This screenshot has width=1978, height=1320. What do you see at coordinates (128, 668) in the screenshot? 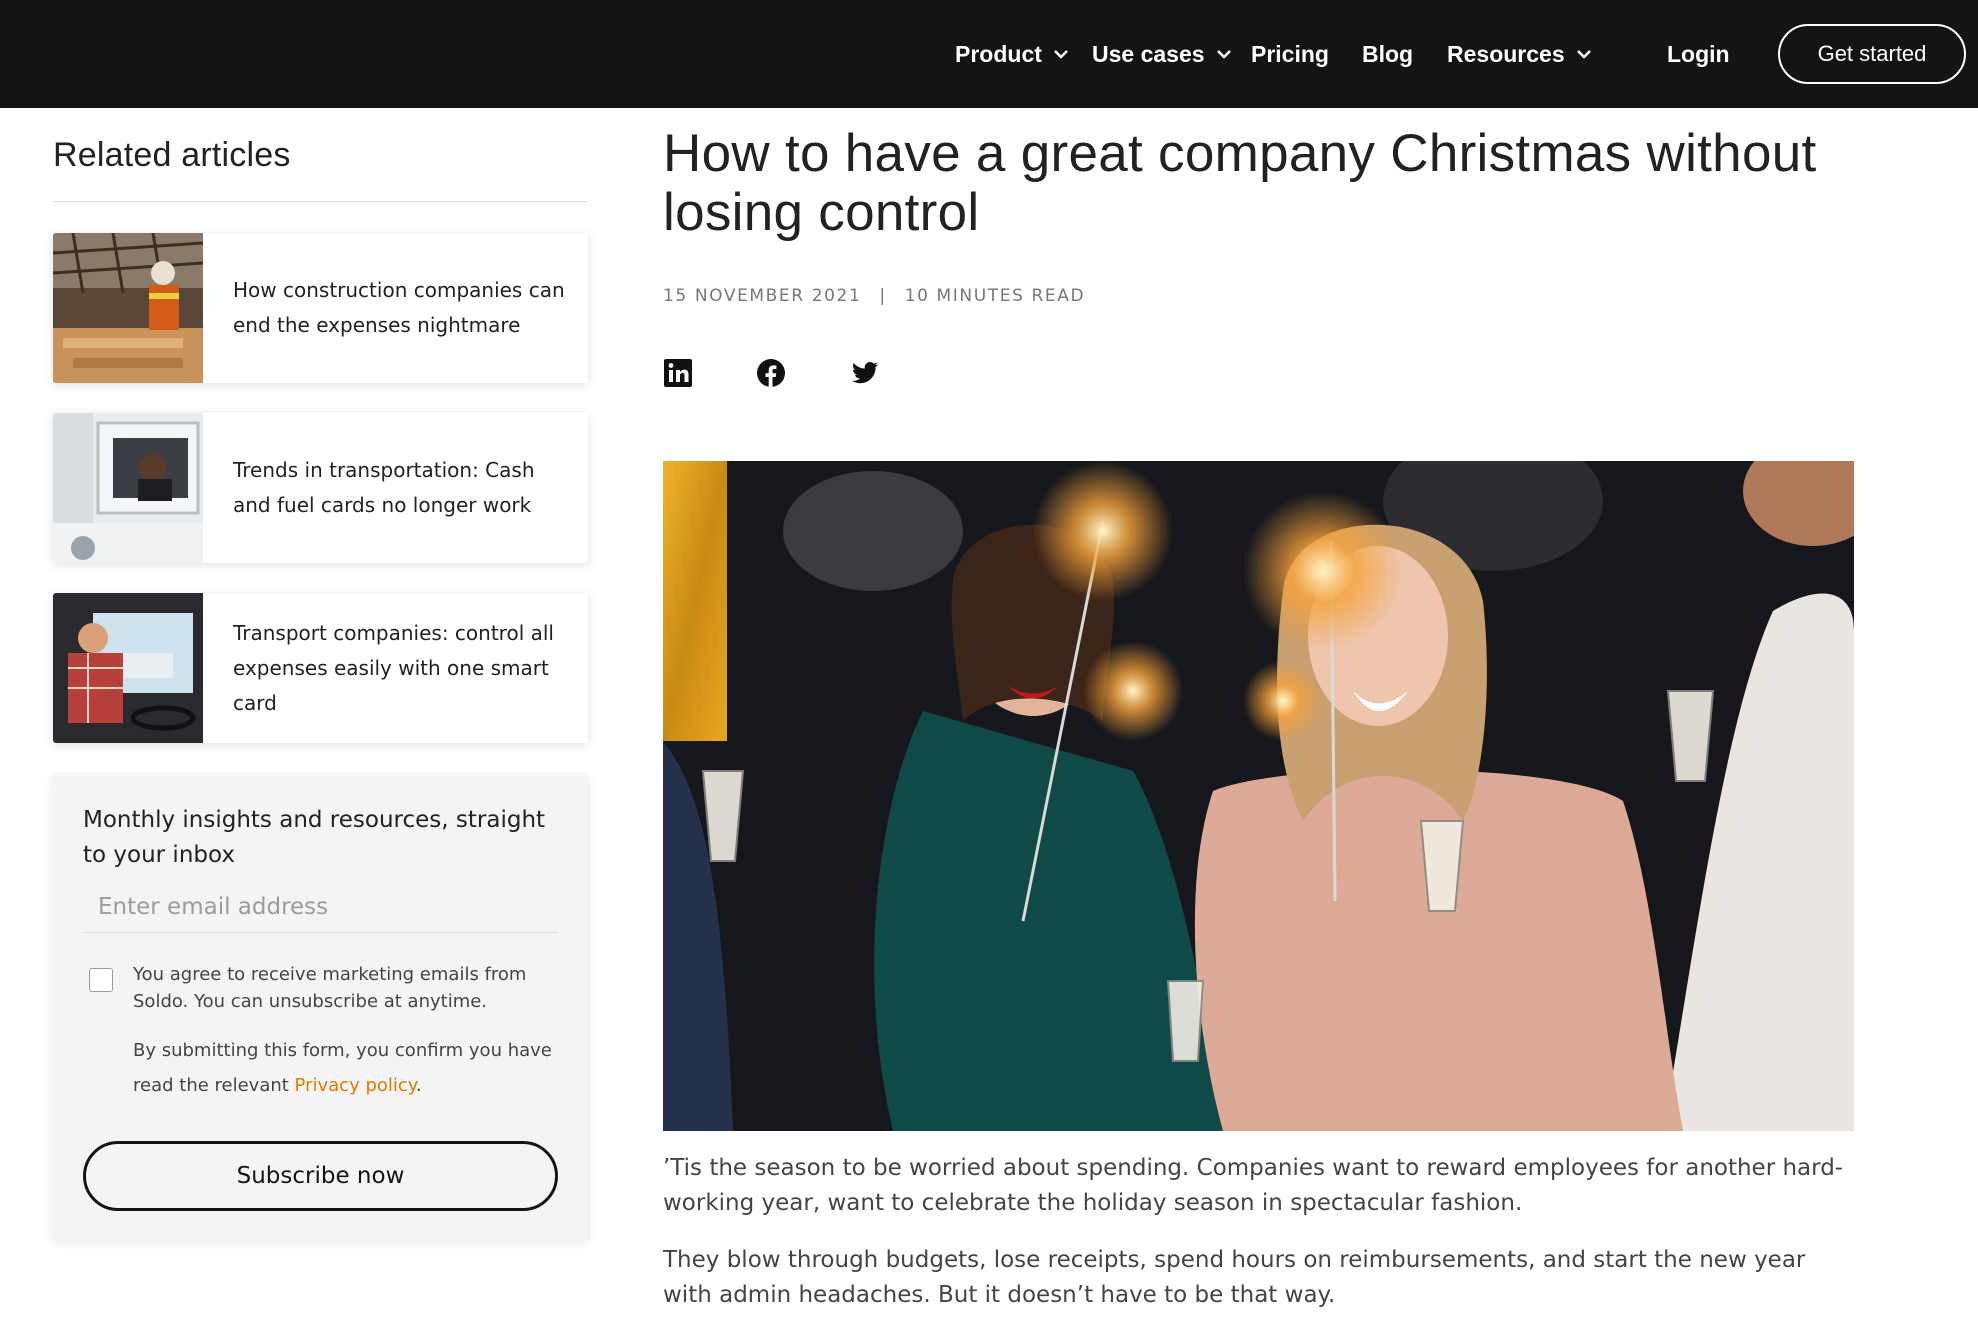
I see `truck-cab-driver-photo` at bounding box center [128, 668].